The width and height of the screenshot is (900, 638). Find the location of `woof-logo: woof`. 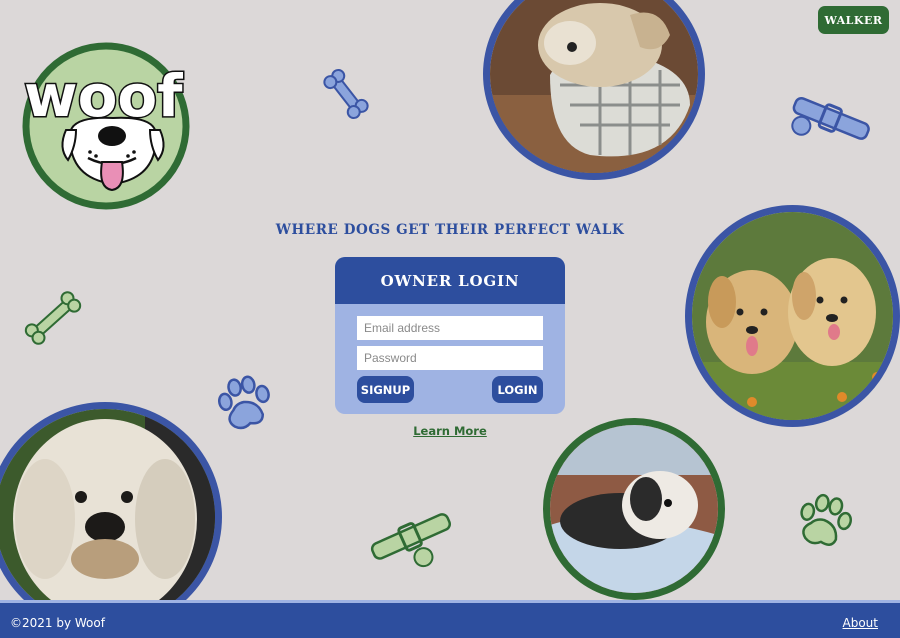

woof-logo: woof is located at coordinates (108, 126).